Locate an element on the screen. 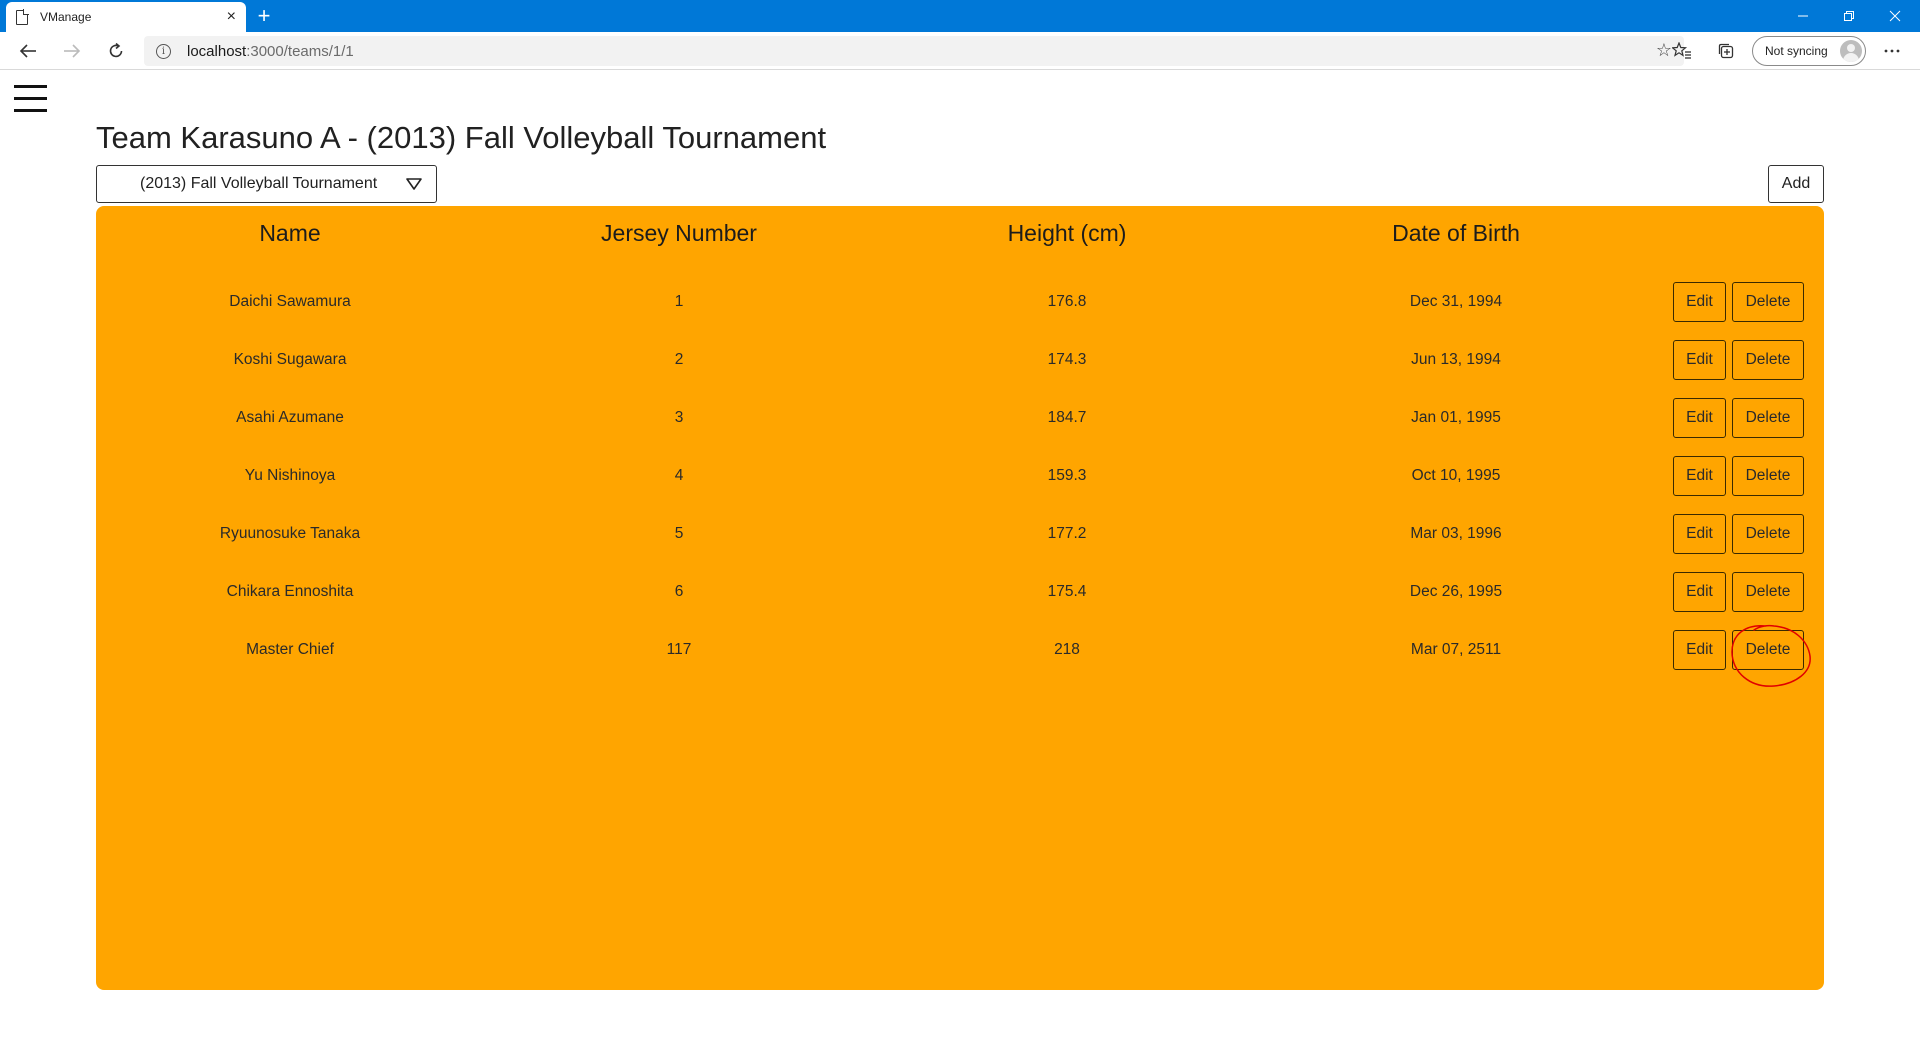  collections-icon is located at coordinates (1726, 51).